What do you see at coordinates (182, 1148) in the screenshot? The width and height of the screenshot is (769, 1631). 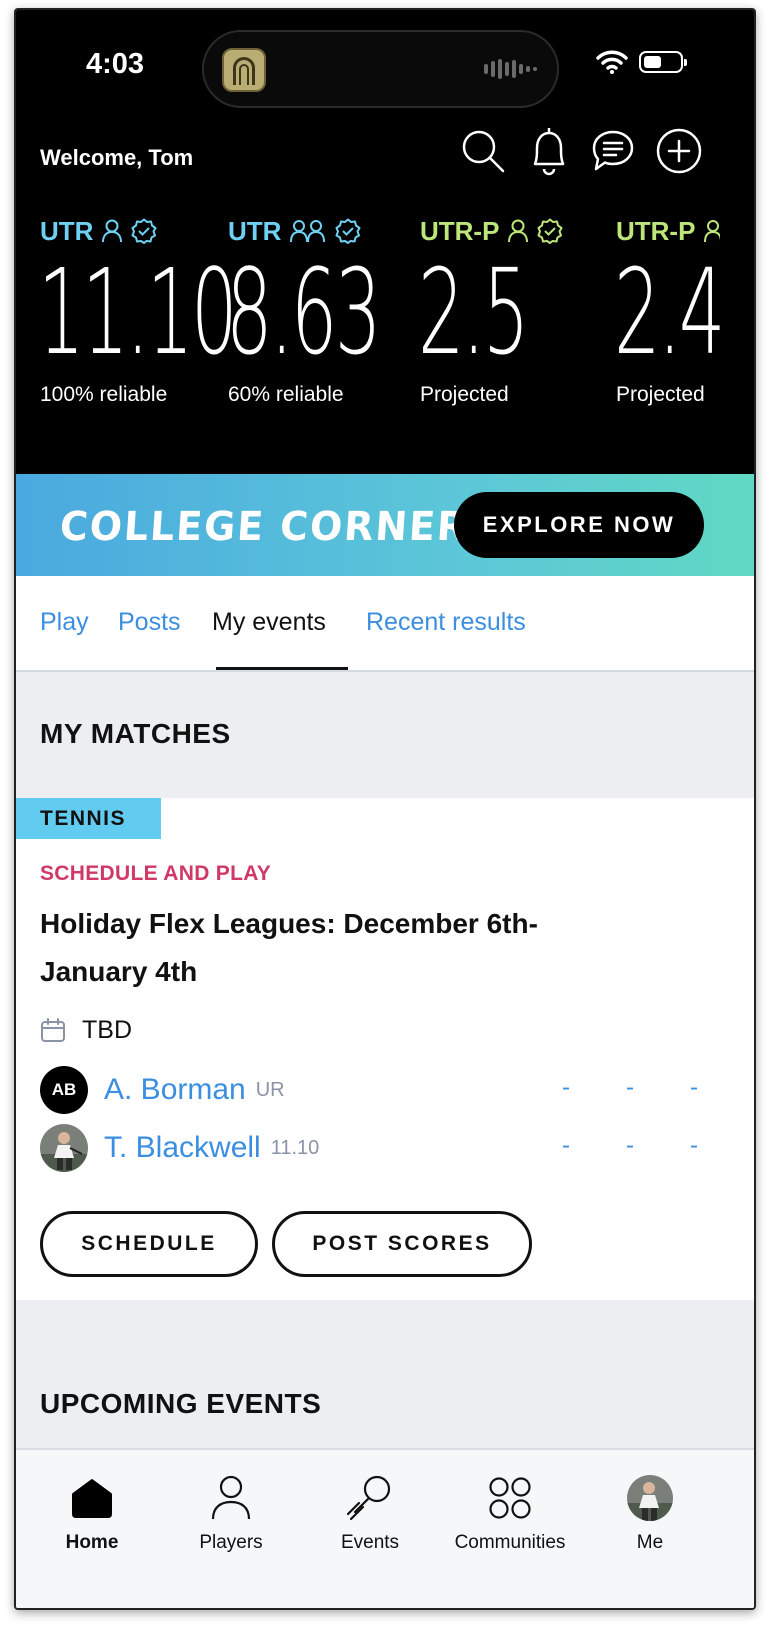 I see `player-name: T. Blackwell` at bounding box center [182, 1148].